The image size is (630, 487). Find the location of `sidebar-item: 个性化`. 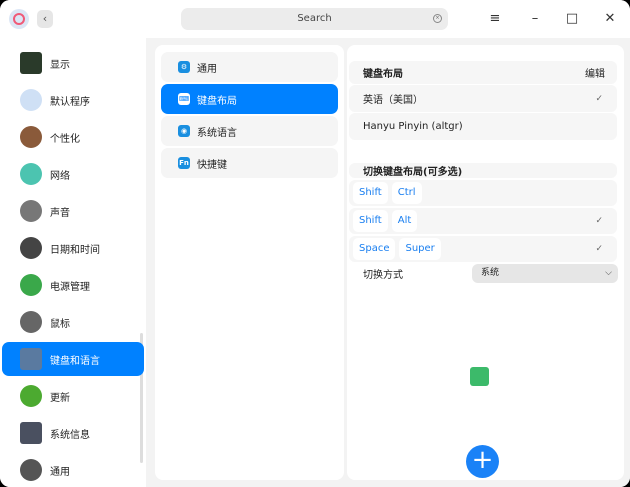

sidebar-item: 个性化 is located at coordinates (73, 137).